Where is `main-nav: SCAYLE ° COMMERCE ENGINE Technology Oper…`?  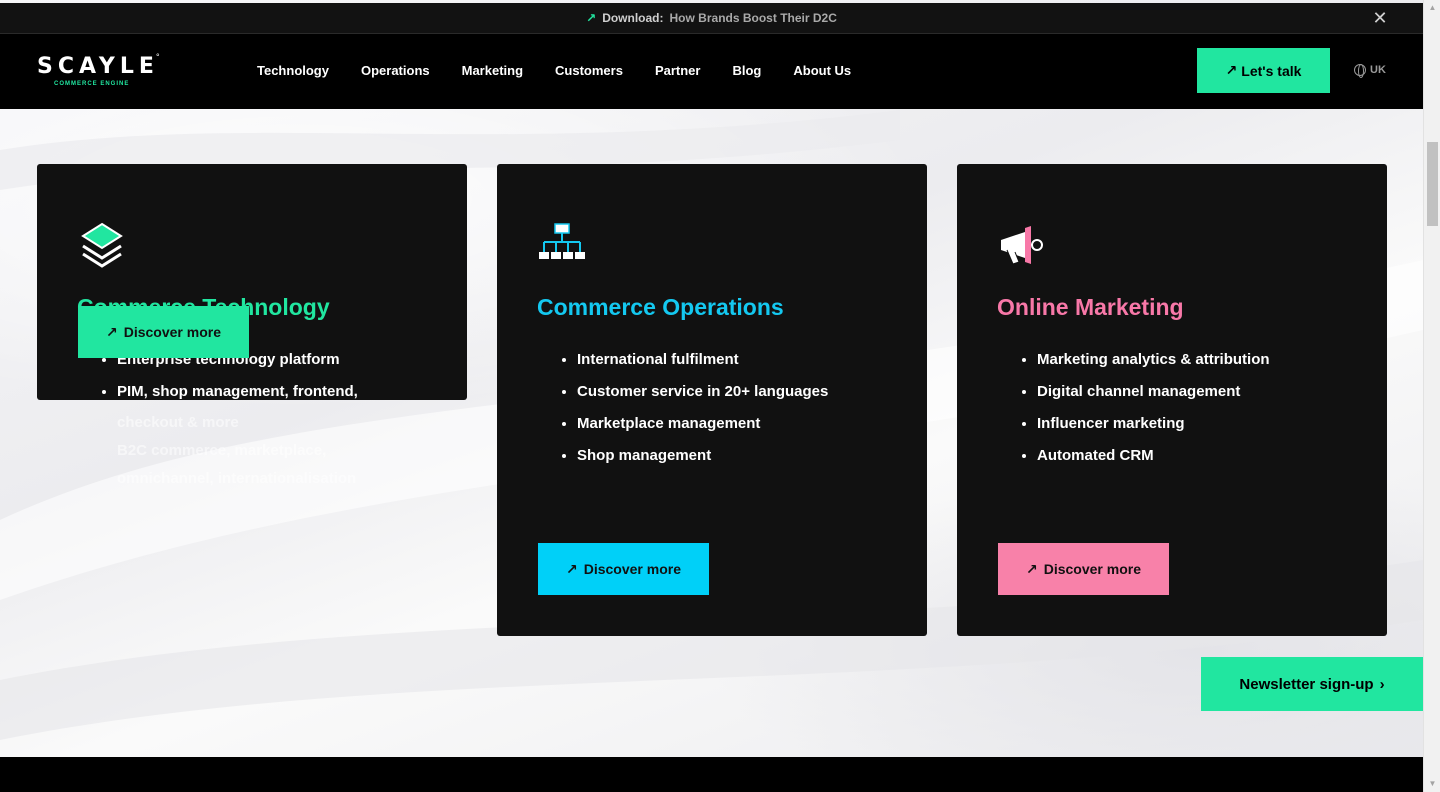
main-nav: SCAYLE ° COMMERCE ENGINE Technology Oper… is located at coordinates (711, 71).